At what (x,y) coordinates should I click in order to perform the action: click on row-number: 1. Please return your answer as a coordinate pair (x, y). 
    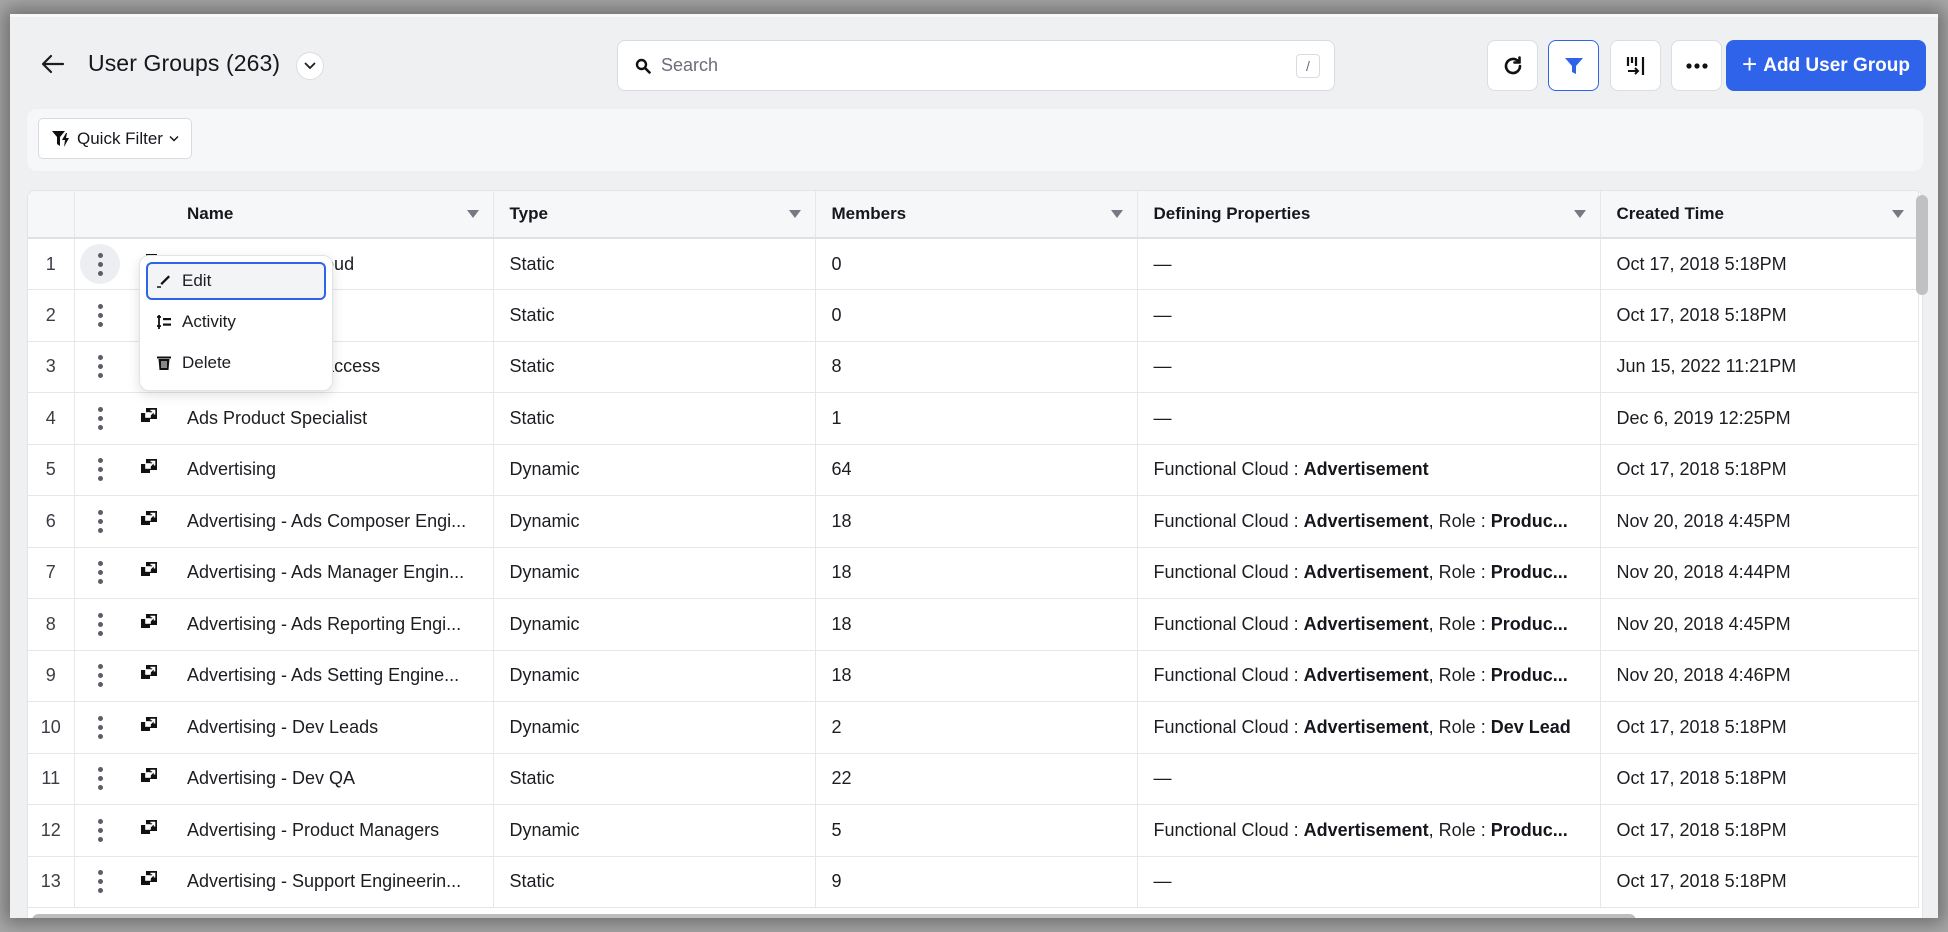
    Looking at the image, I should click on (51, 264).